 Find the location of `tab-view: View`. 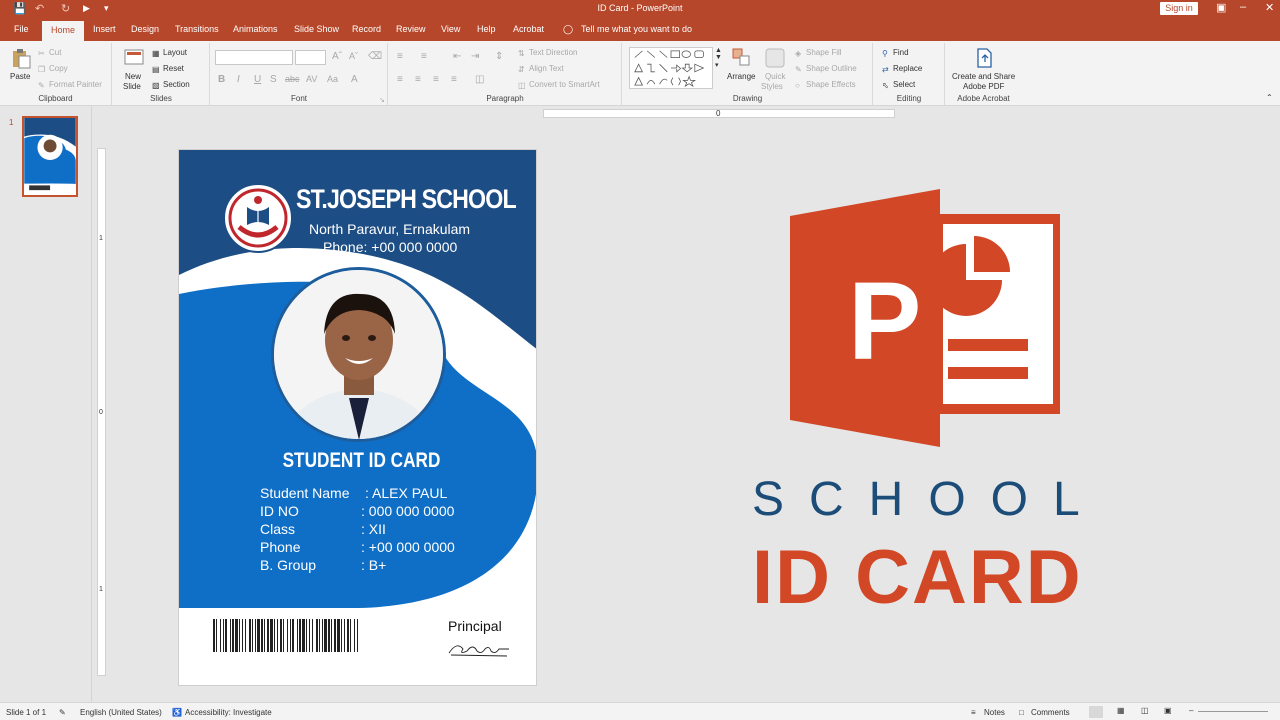

tab-view: View is located at coordinates (450, 29).